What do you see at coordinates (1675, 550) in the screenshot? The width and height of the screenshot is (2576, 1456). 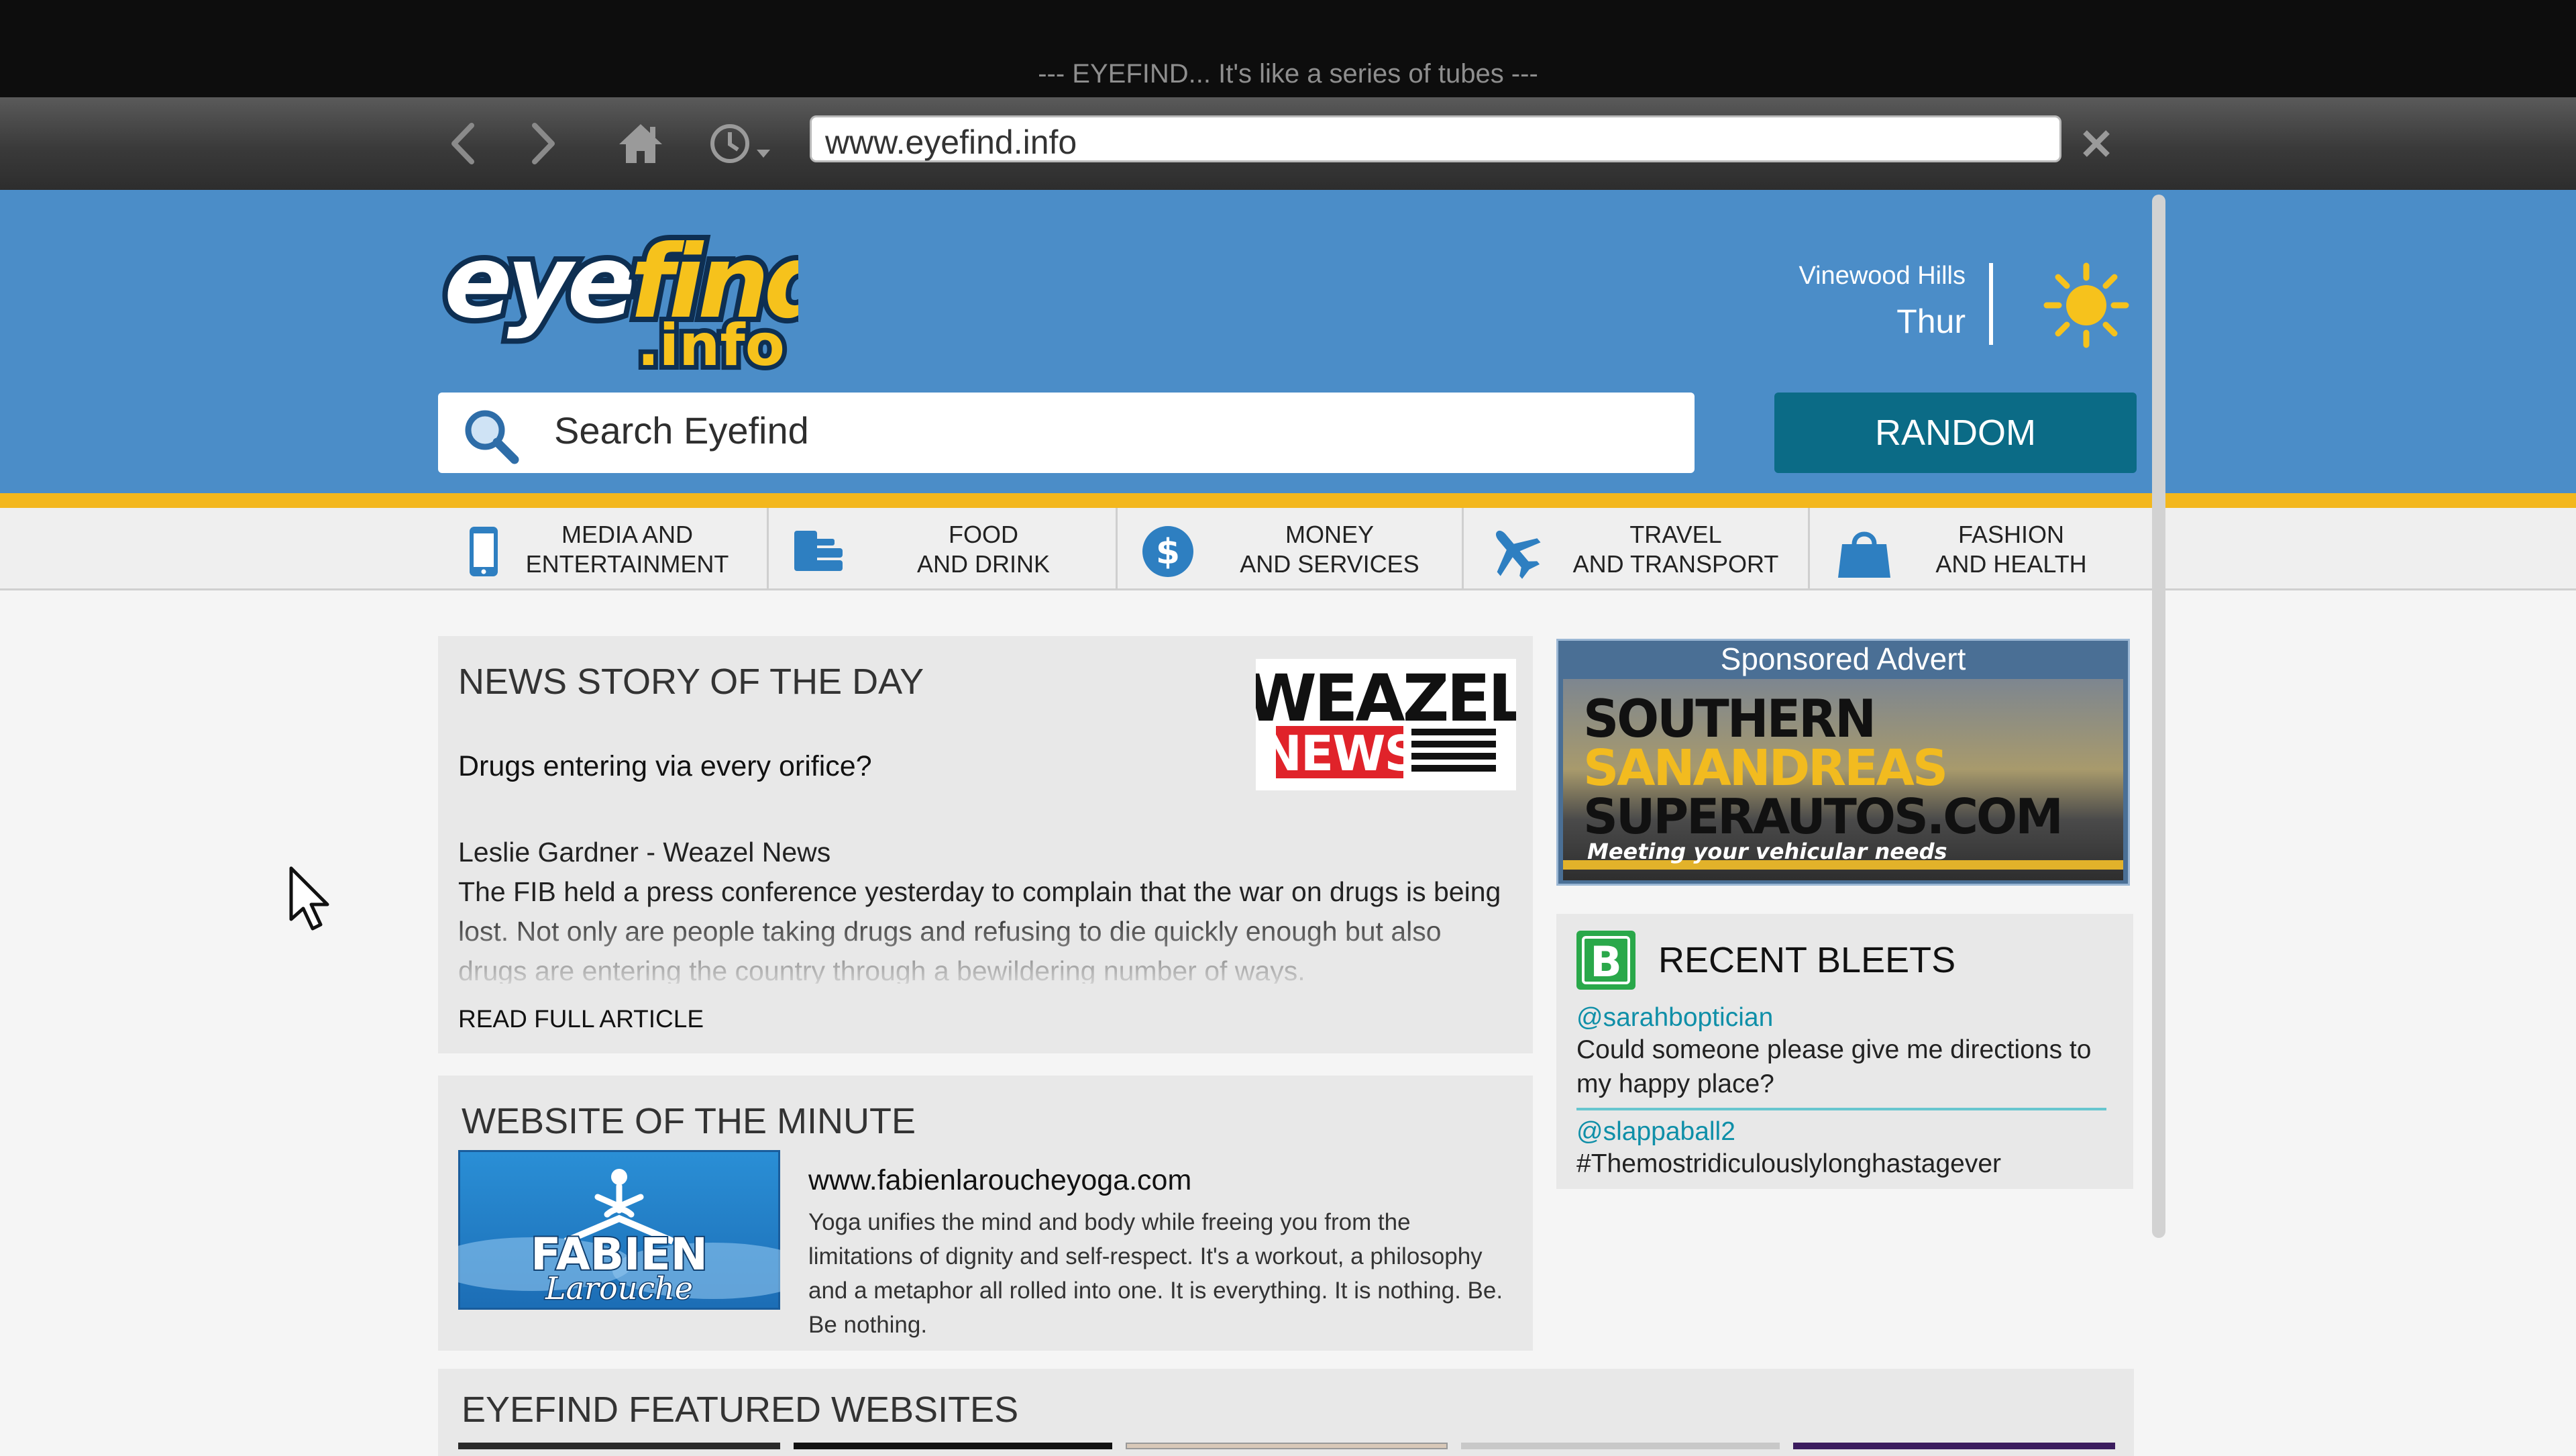 I see `category-label: TRAVEL AND TRANSPORT` at bounding box center [1675, 550].